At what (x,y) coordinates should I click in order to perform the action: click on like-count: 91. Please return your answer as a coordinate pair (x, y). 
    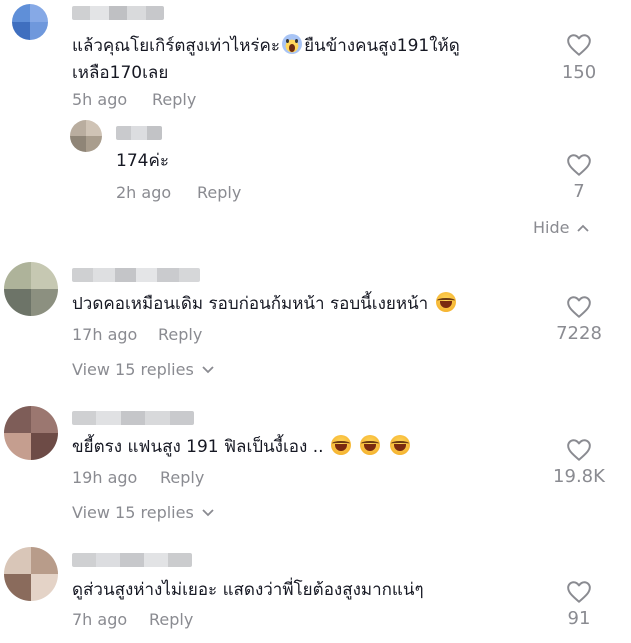
    Looking at the image, I should click on (579, 618).